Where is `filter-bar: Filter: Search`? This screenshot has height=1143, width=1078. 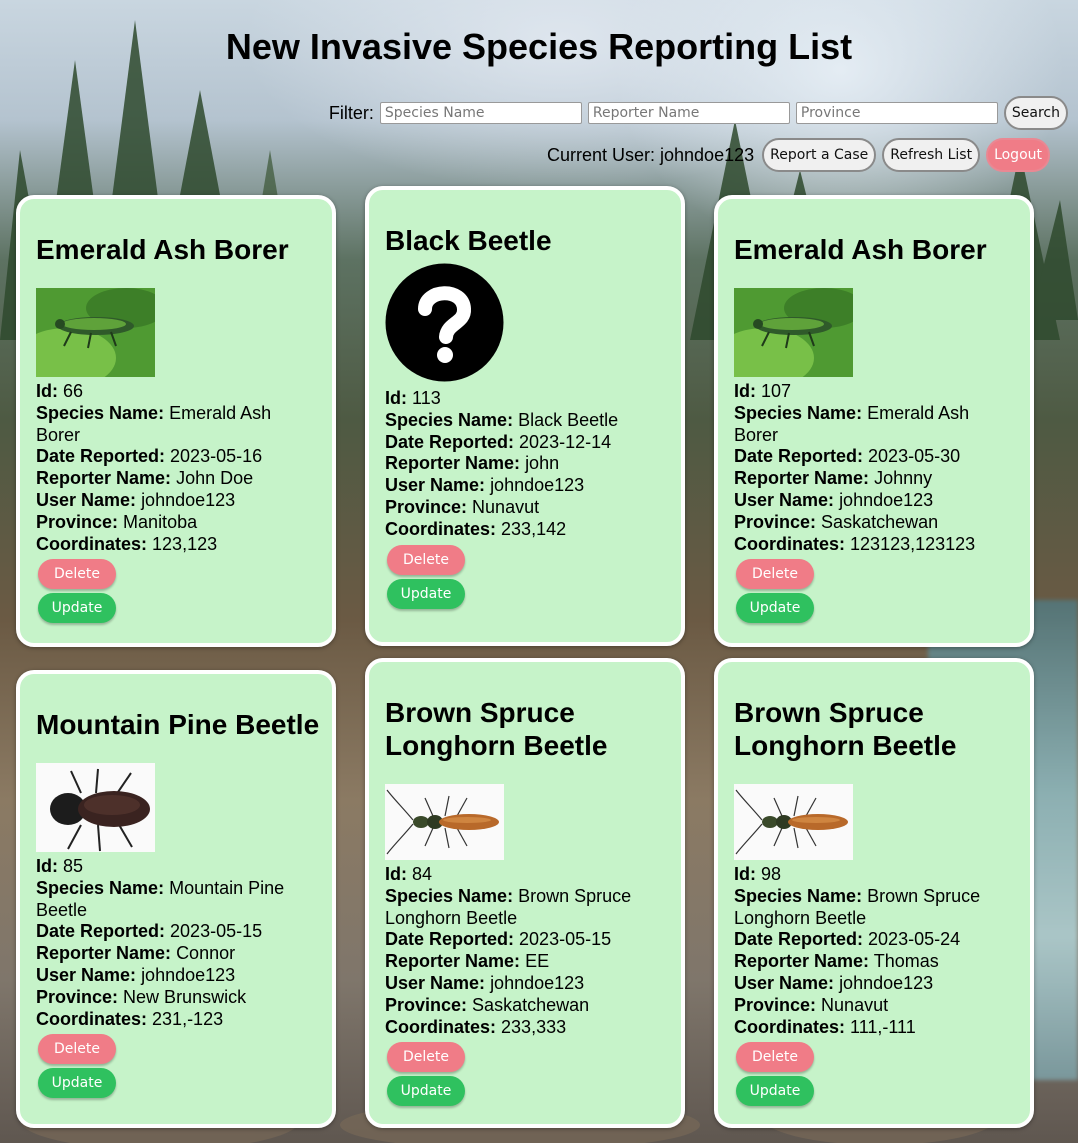
filter-bar: Filter: Search is located at coordinates (698, 113).